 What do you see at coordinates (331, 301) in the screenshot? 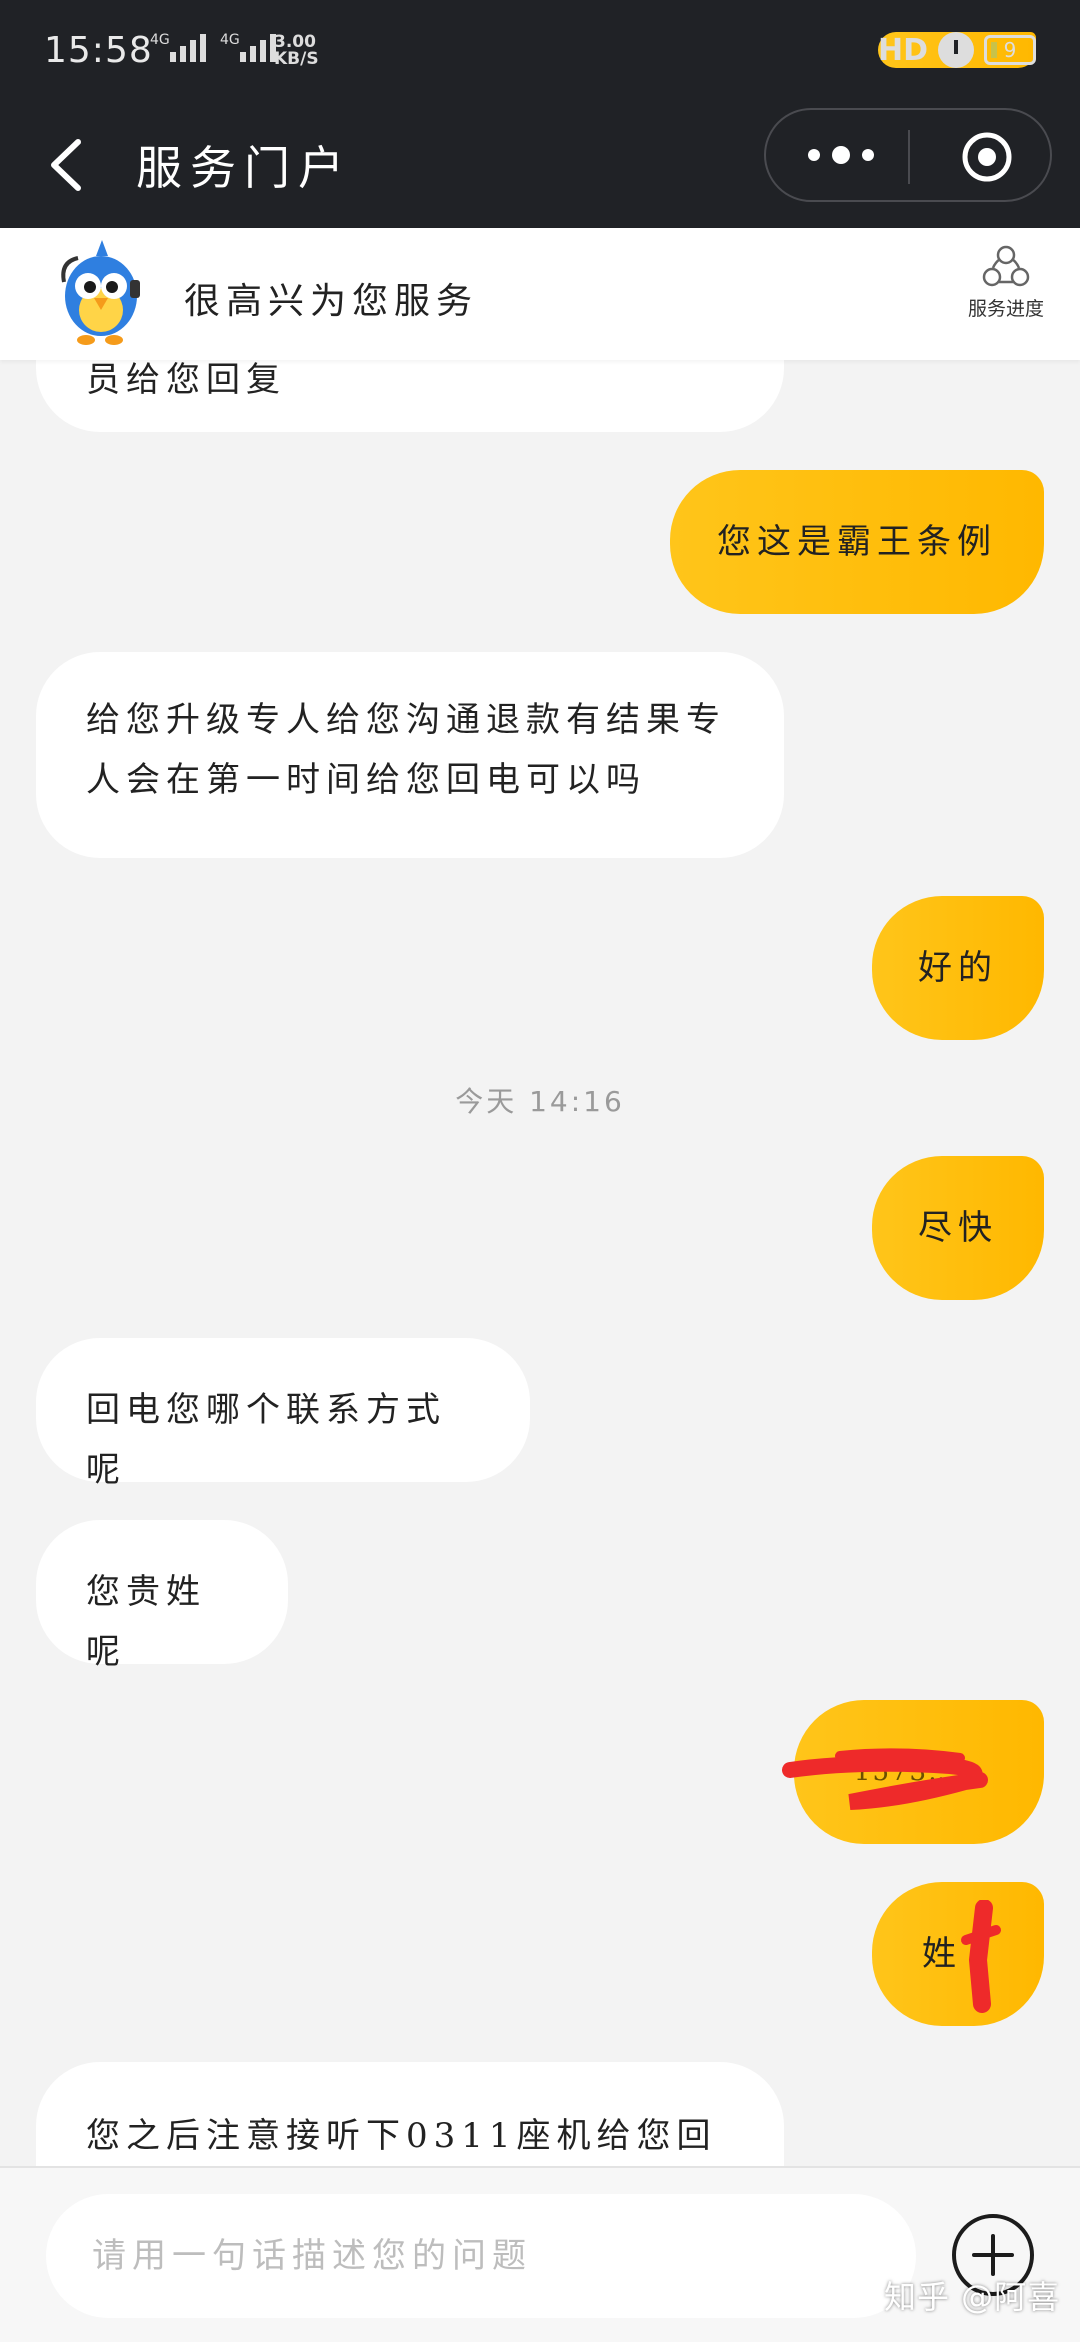
I see `greeting-text: 很高兴为您服务` at bounding box center [331, 301].